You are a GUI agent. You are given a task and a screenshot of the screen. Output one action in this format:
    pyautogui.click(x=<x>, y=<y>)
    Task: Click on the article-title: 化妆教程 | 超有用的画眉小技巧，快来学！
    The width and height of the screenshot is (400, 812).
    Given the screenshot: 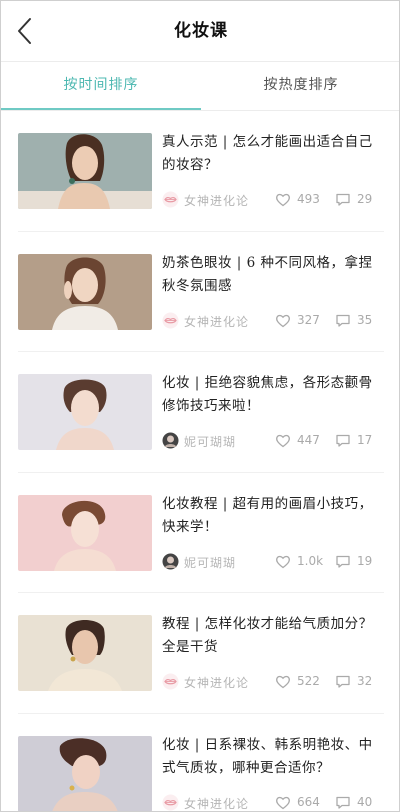 What is the action you would take?
    pyautogui.click(x=267, y=515)
    